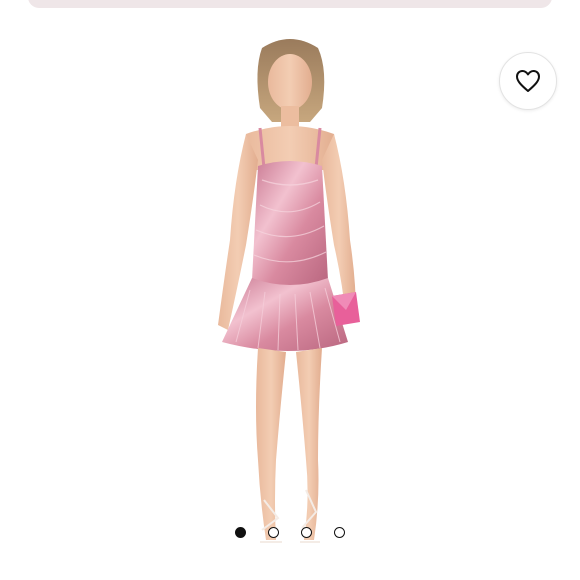  I want to click on model-face, so click(290, 82).